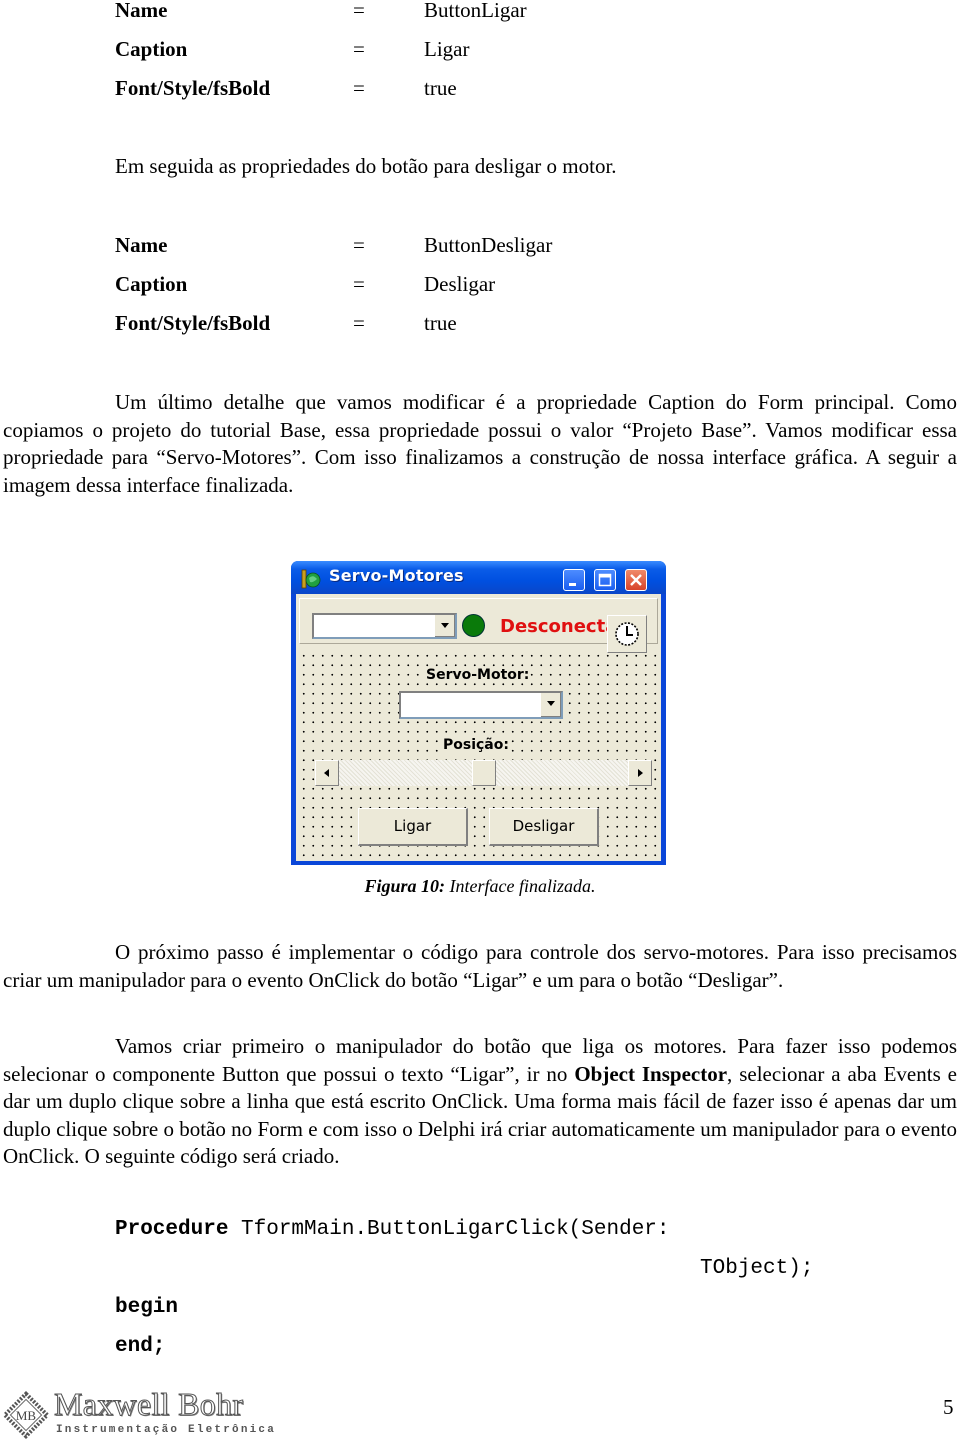  What do you see at coordinates (651, 1073) in the screenshot?
I see `object-inspector-term: Object Inspector` at bounding box center [651, 1073].